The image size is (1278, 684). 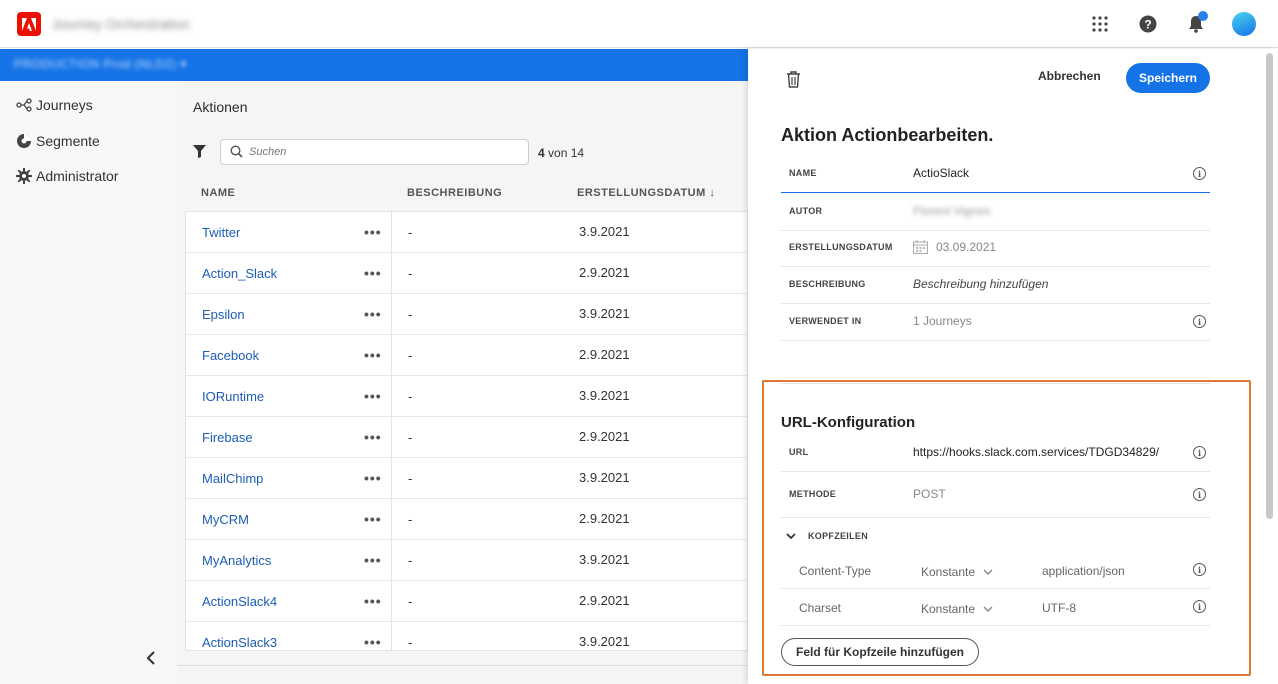 I want to click on description-field-row: BESCHREIBUNG Beschreibung hinzufügen, so click(x=995, y=285).